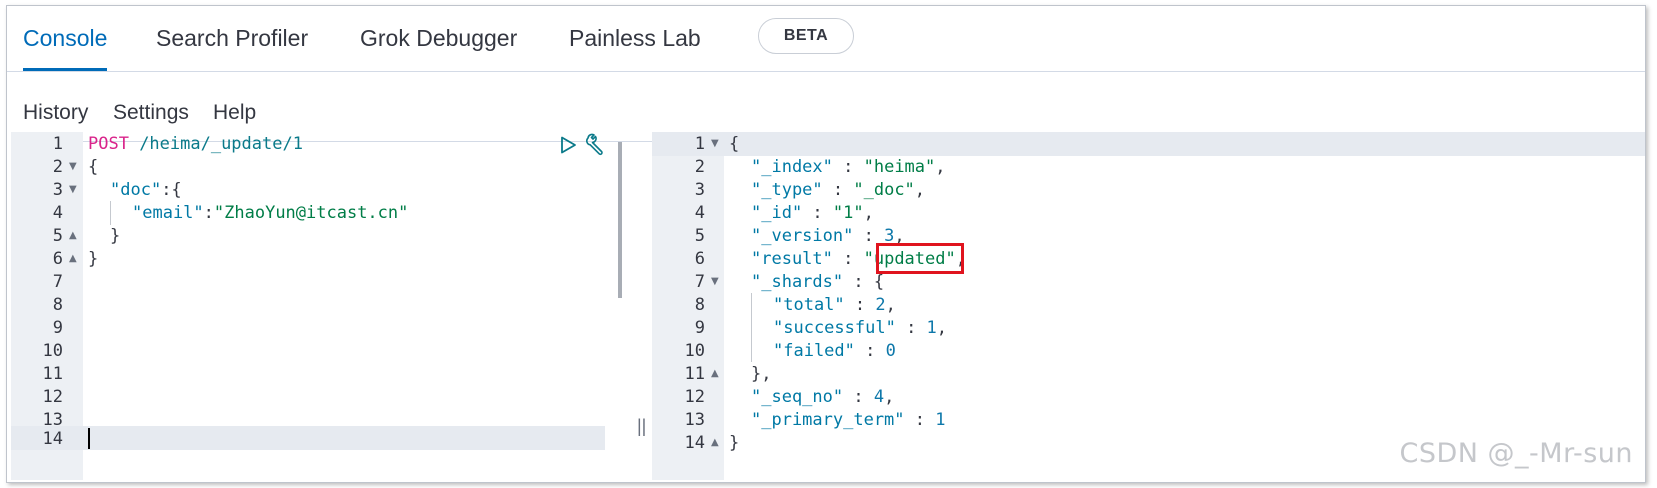 This screenshot has width=1657, height=488. What do you see at coordinates (694, 420) in the screenshot?
I see `line-number: 13` at bounding box center [694, 420].